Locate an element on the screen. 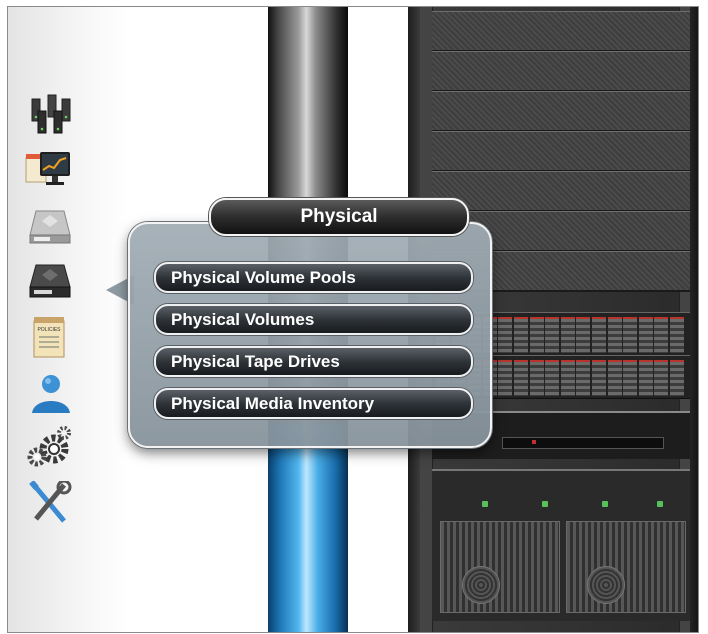  menu-item-physical-volumes: Physical Volumes is located at coordinates (313, 319).